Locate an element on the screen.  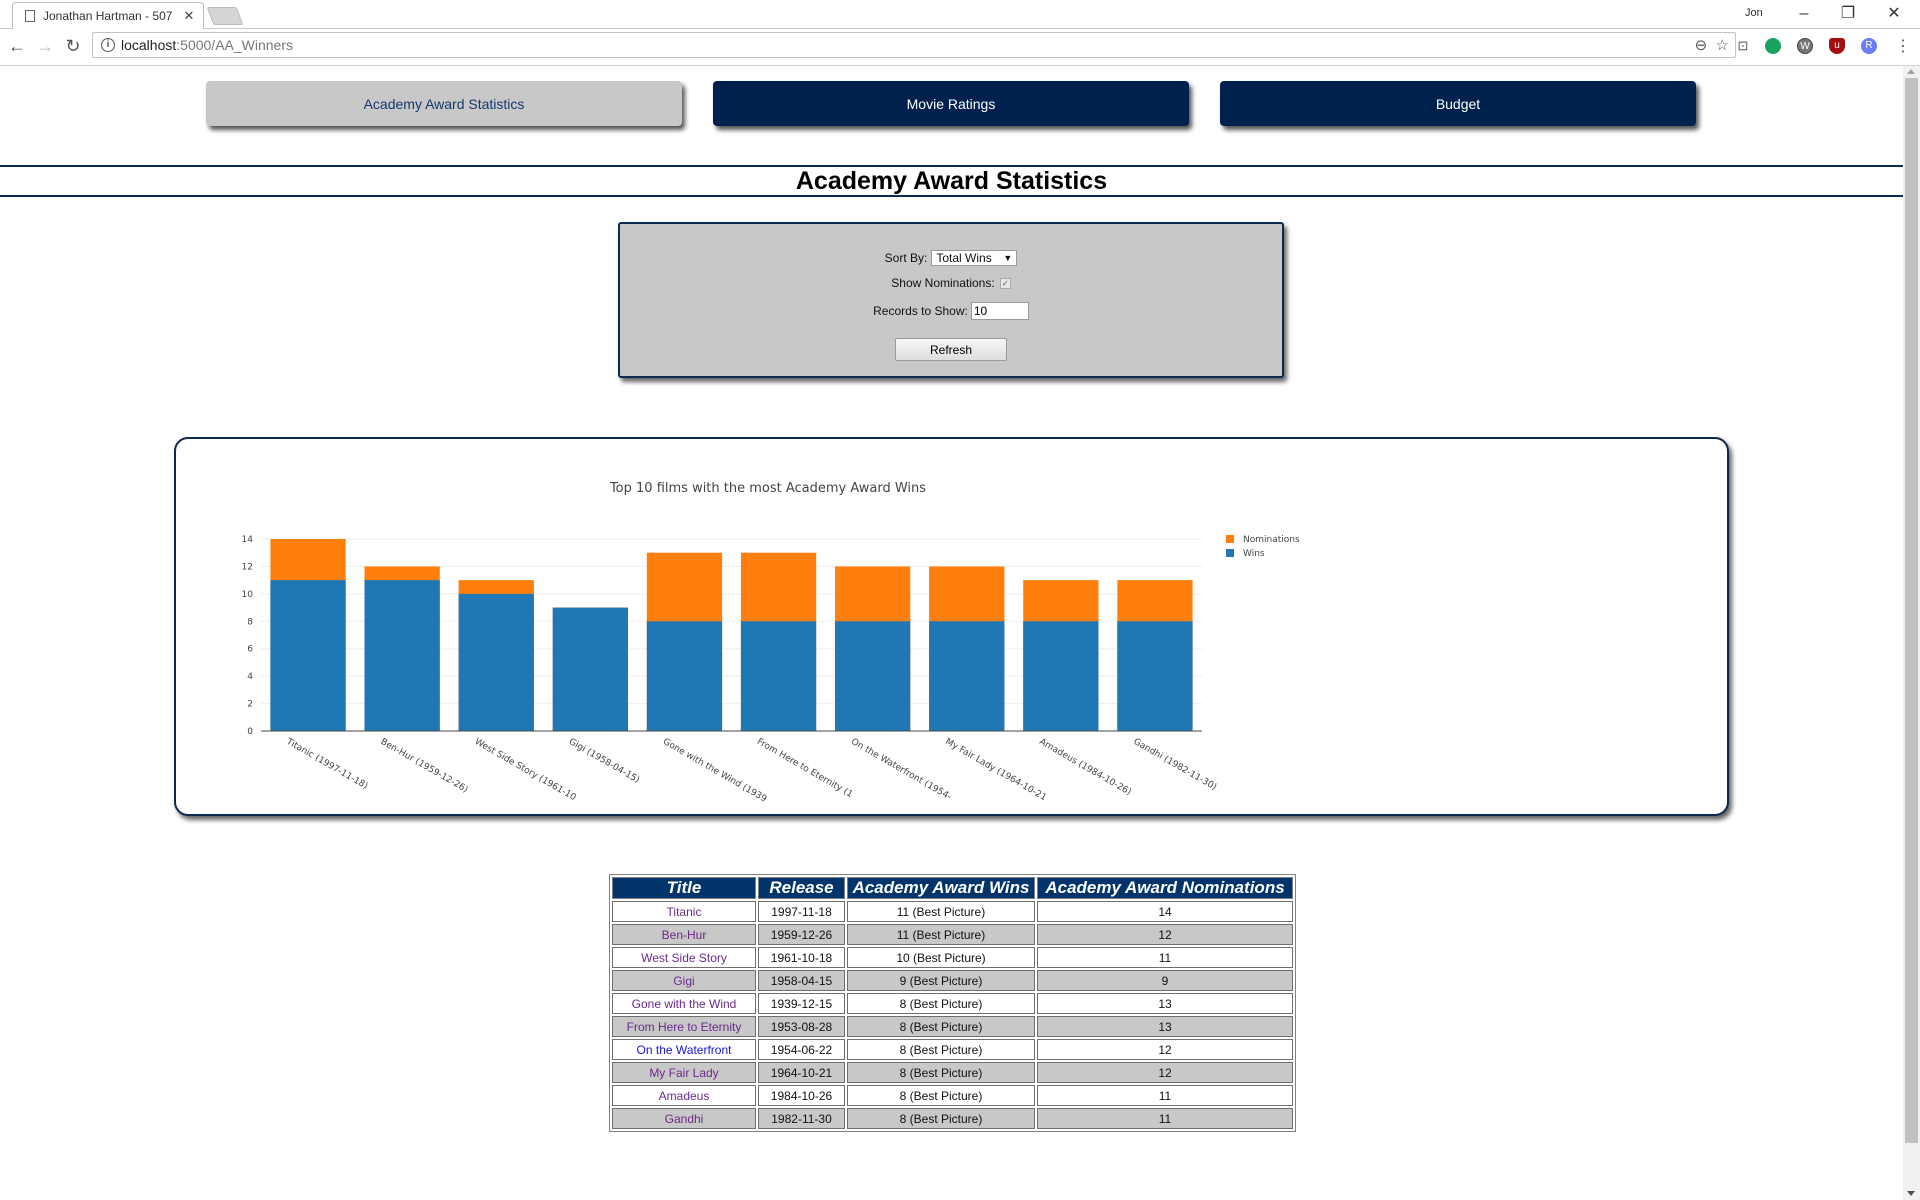
nav-academy-award-statistics: Academy Award Statistics is located at coordinates (444, 103).